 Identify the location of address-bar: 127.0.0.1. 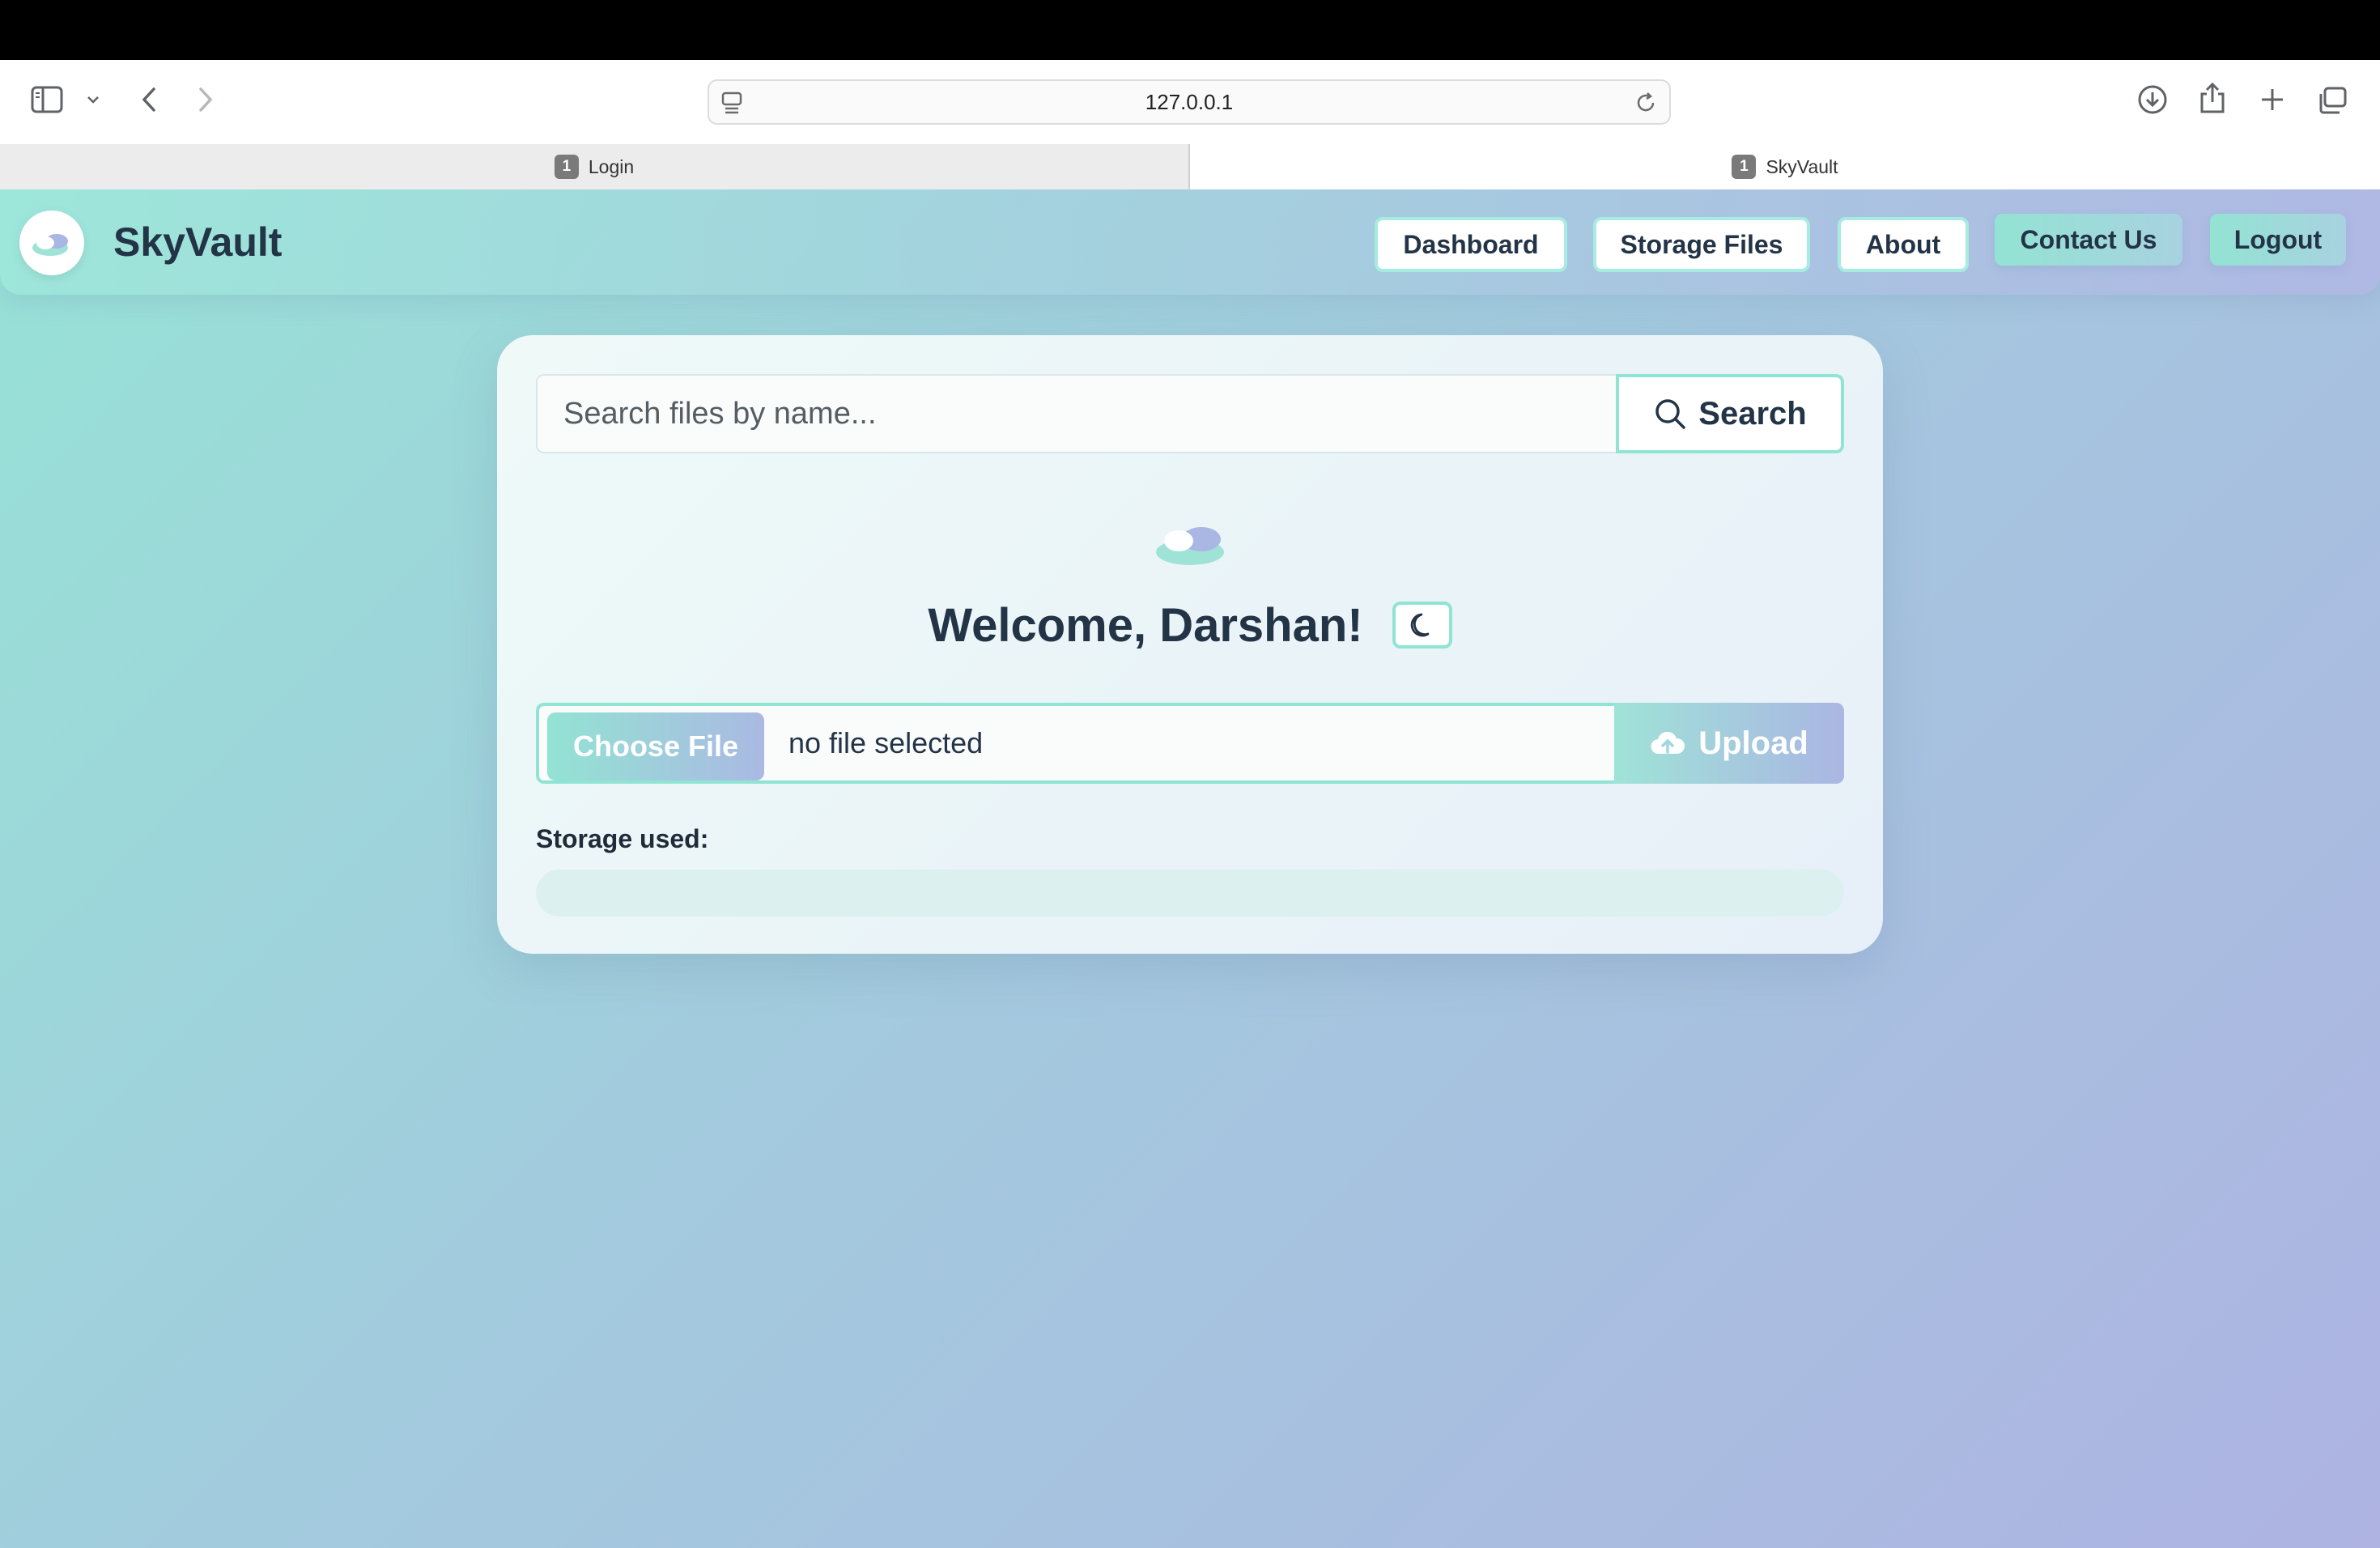
(1189, 102).